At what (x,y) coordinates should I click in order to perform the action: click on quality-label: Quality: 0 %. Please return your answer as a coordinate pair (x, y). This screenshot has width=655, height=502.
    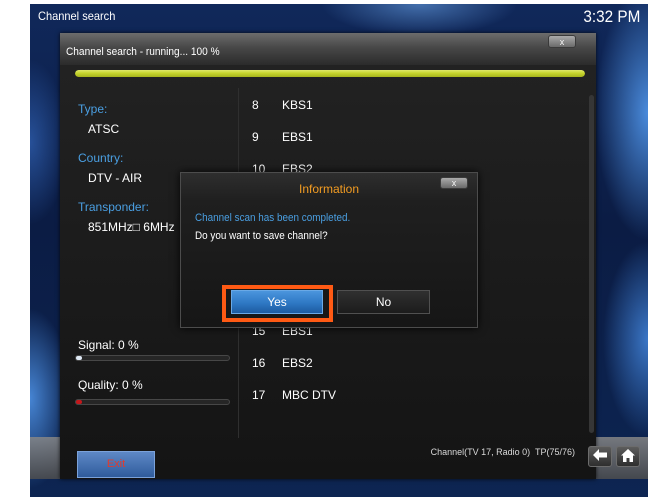
    Looking at the image, I should click on (110, 385).